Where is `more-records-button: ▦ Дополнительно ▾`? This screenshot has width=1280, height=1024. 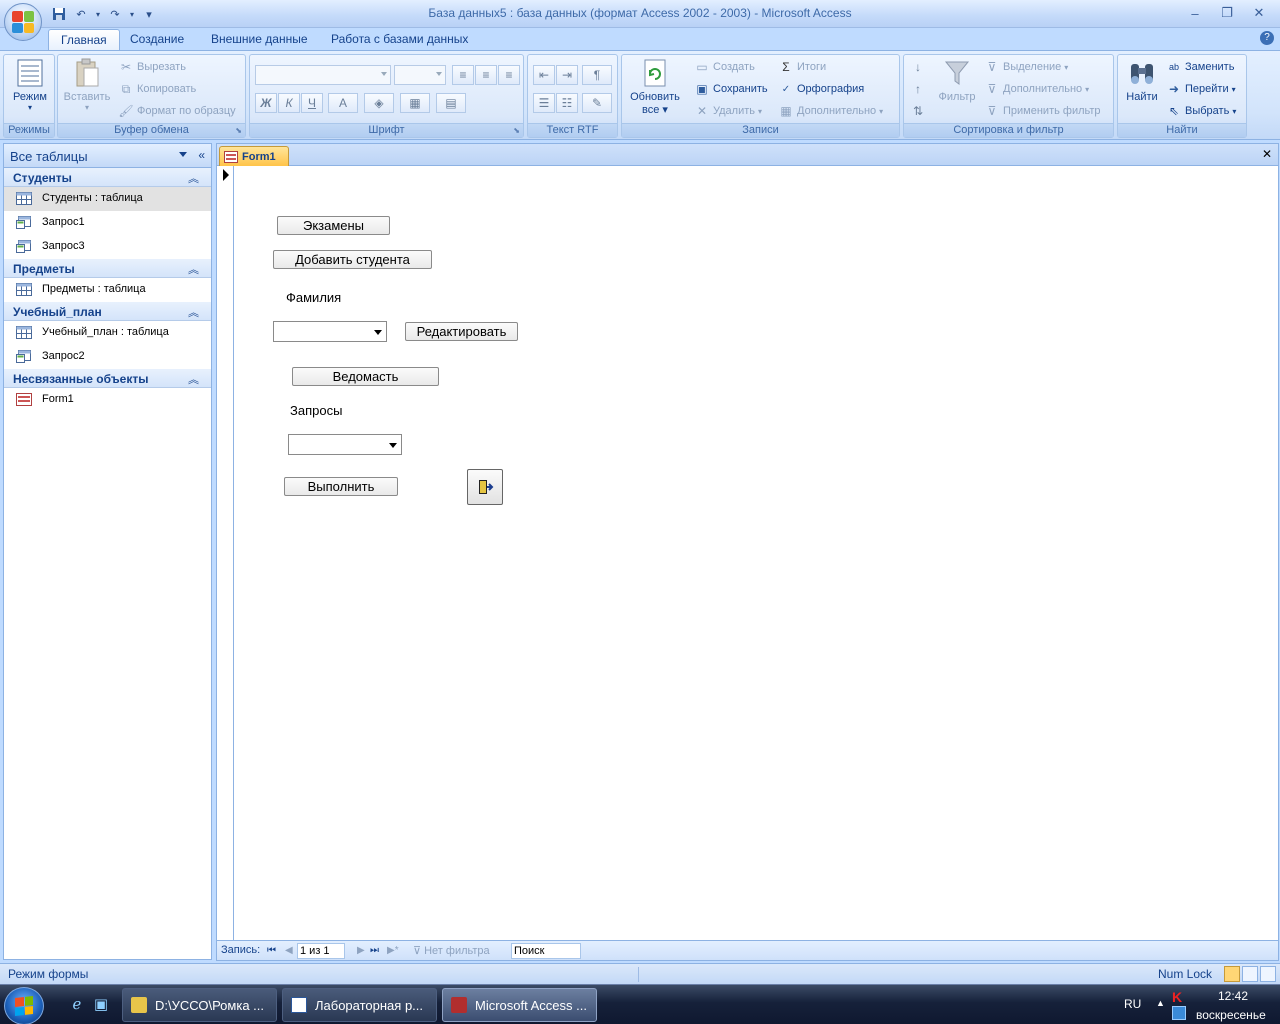
more-records-button: ▦ Дополнительно ▾ is located at coordinates (830, 111).